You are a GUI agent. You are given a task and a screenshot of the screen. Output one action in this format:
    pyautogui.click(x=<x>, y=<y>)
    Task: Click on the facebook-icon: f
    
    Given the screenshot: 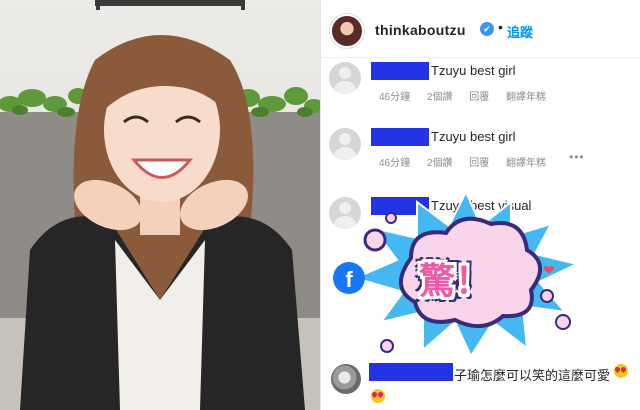 What is the action you would take?
    pyautogui.click(x=349, y=278)
    